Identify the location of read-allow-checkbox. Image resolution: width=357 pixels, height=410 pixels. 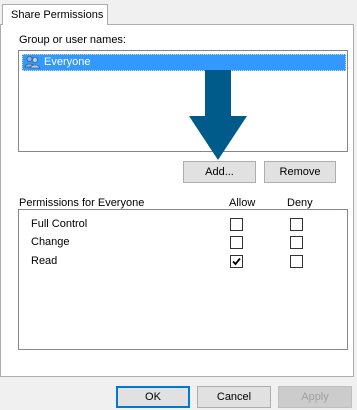
(236, 261).